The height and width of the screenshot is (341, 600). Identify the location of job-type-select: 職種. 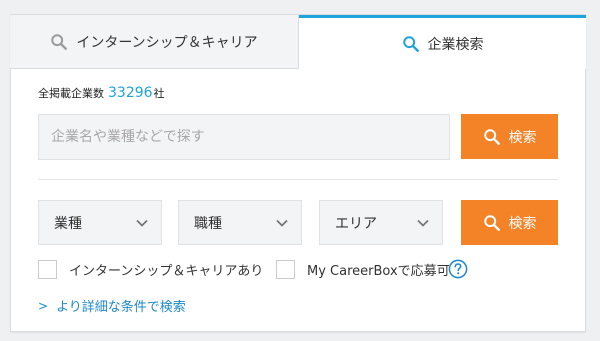
(240, 222).